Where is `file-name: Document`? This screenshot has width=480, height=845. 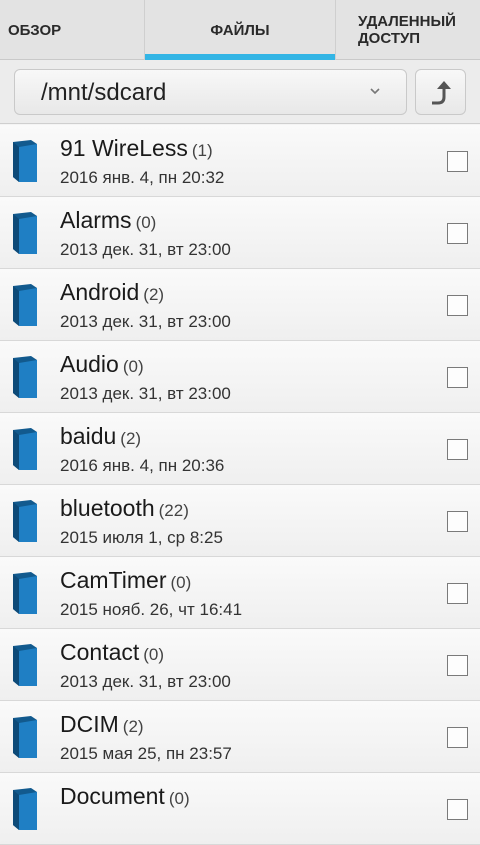
file-name: Document is located at coordinates (112, 796).